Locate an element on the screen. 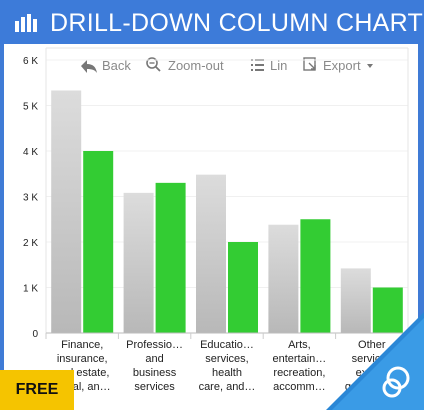 The height and width of the screenshot is (410, 424). free-badge: FREE is located at coordinates (37, 390).